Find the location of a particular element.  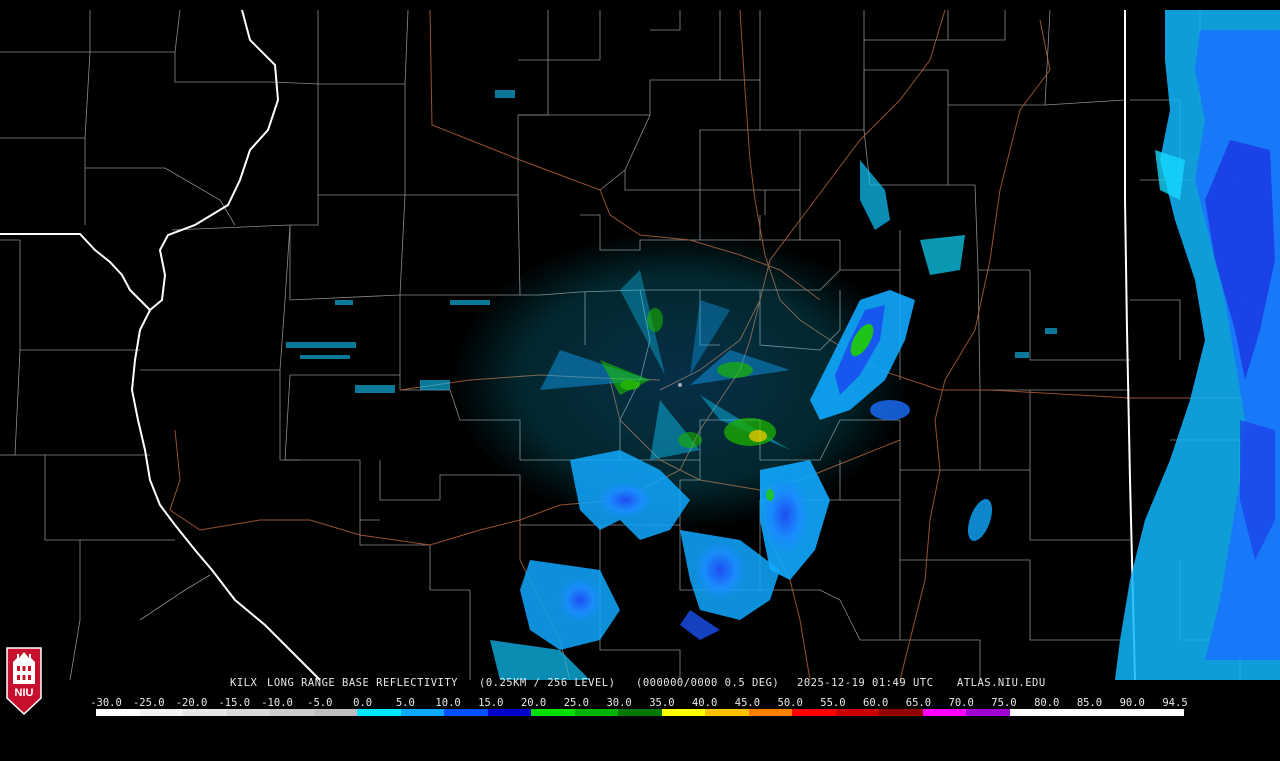

scale-label: -25.0 is located at coordinates (148, 703).